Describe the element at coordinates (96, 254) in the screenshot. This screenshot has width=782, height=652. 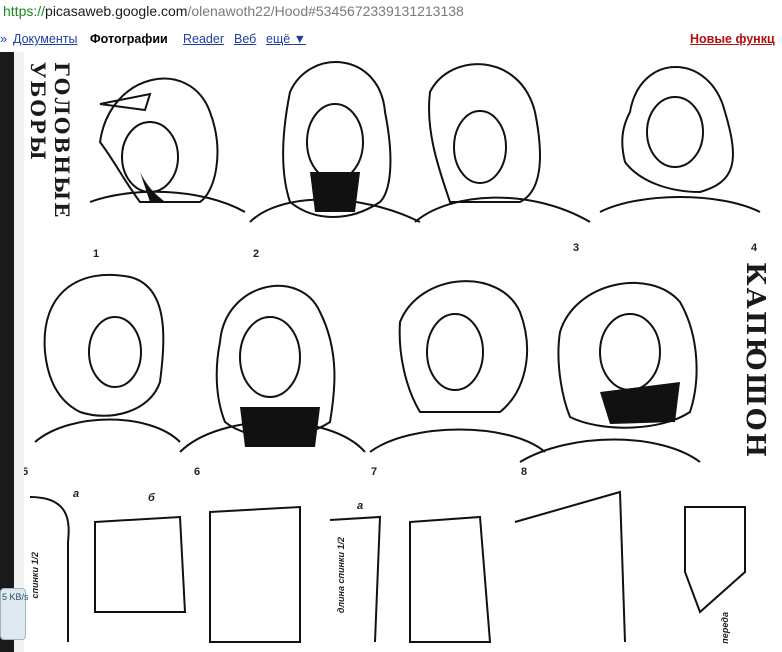
I see `figure-number: 1` at that location.